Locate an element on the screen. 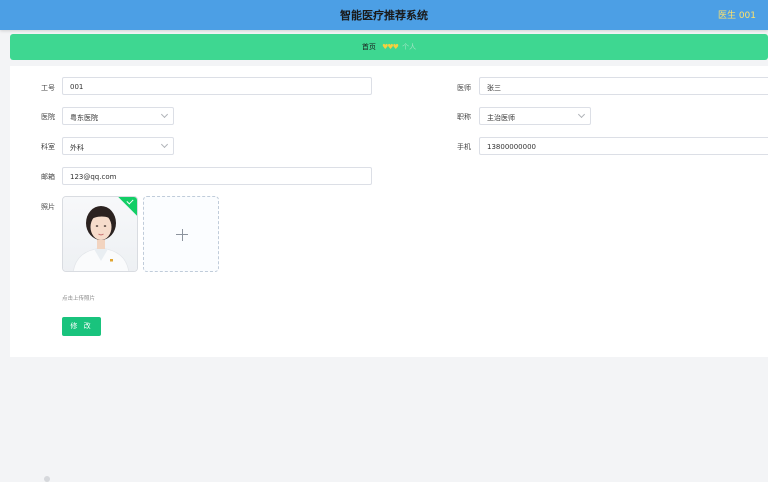 This screenshot has height=482, width=768. breadcrumb: 首页 ♥♥♥ 个人 is located at coordinates (389, 47).